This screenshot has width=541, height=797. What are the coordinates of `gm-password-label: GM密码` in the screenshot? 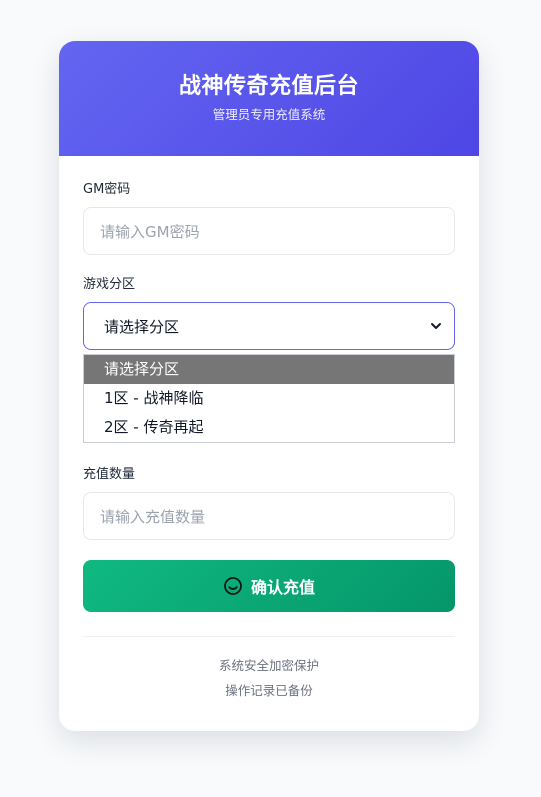 It's located at (107, 189).